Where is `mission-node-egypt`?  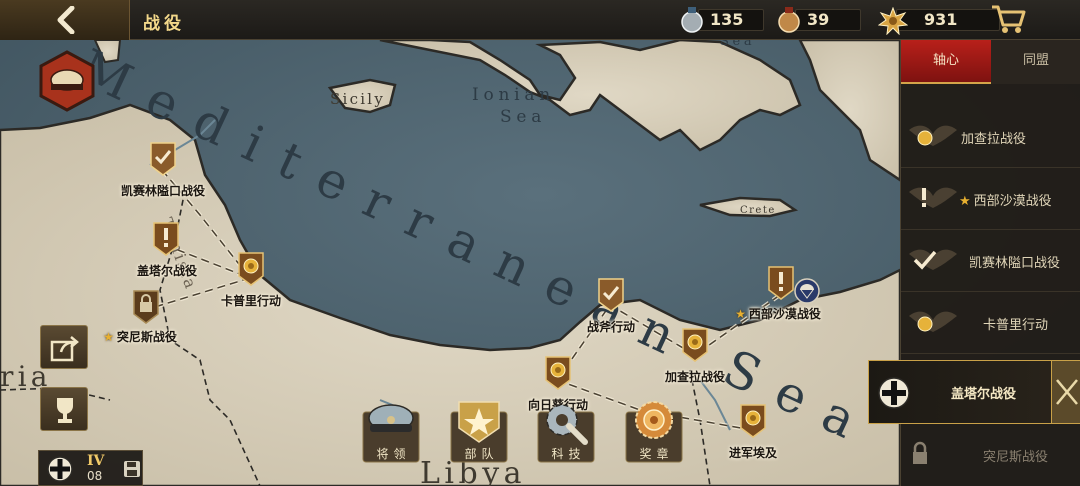 mission-node-egypt is located at coordinates (753, 421).